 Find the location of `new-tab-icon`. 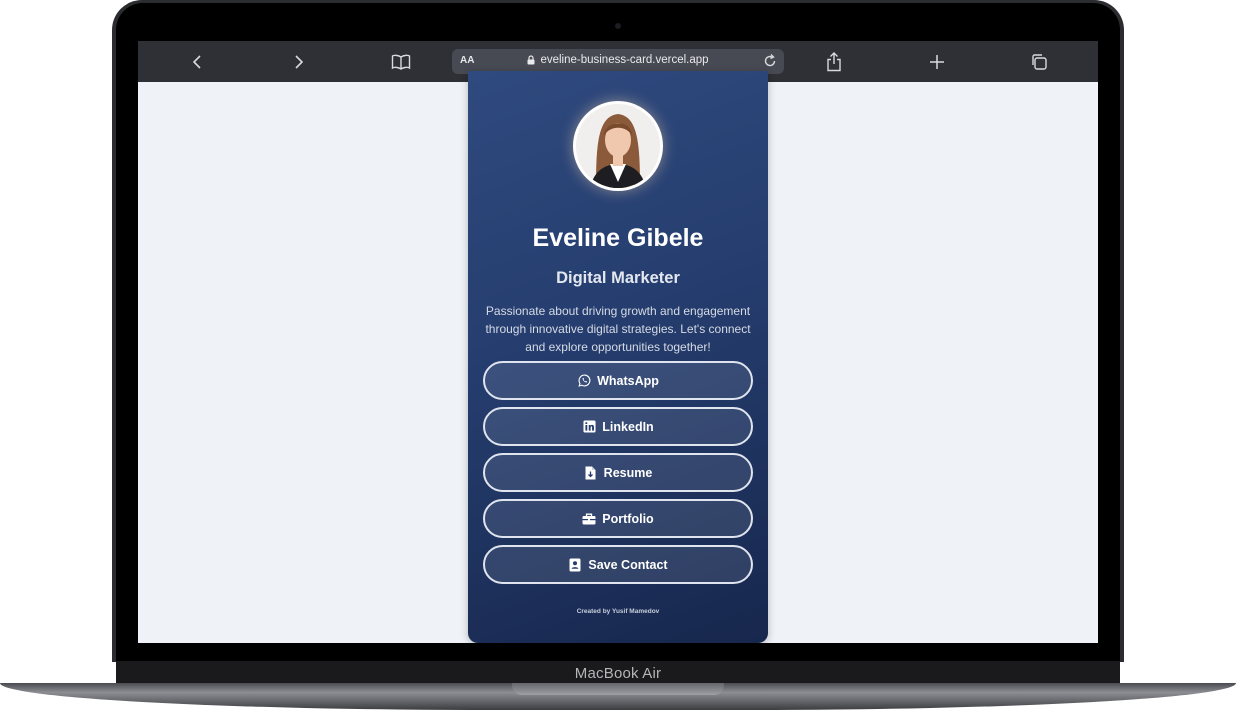

new-tab-icon is located at coordinates (937, 62).